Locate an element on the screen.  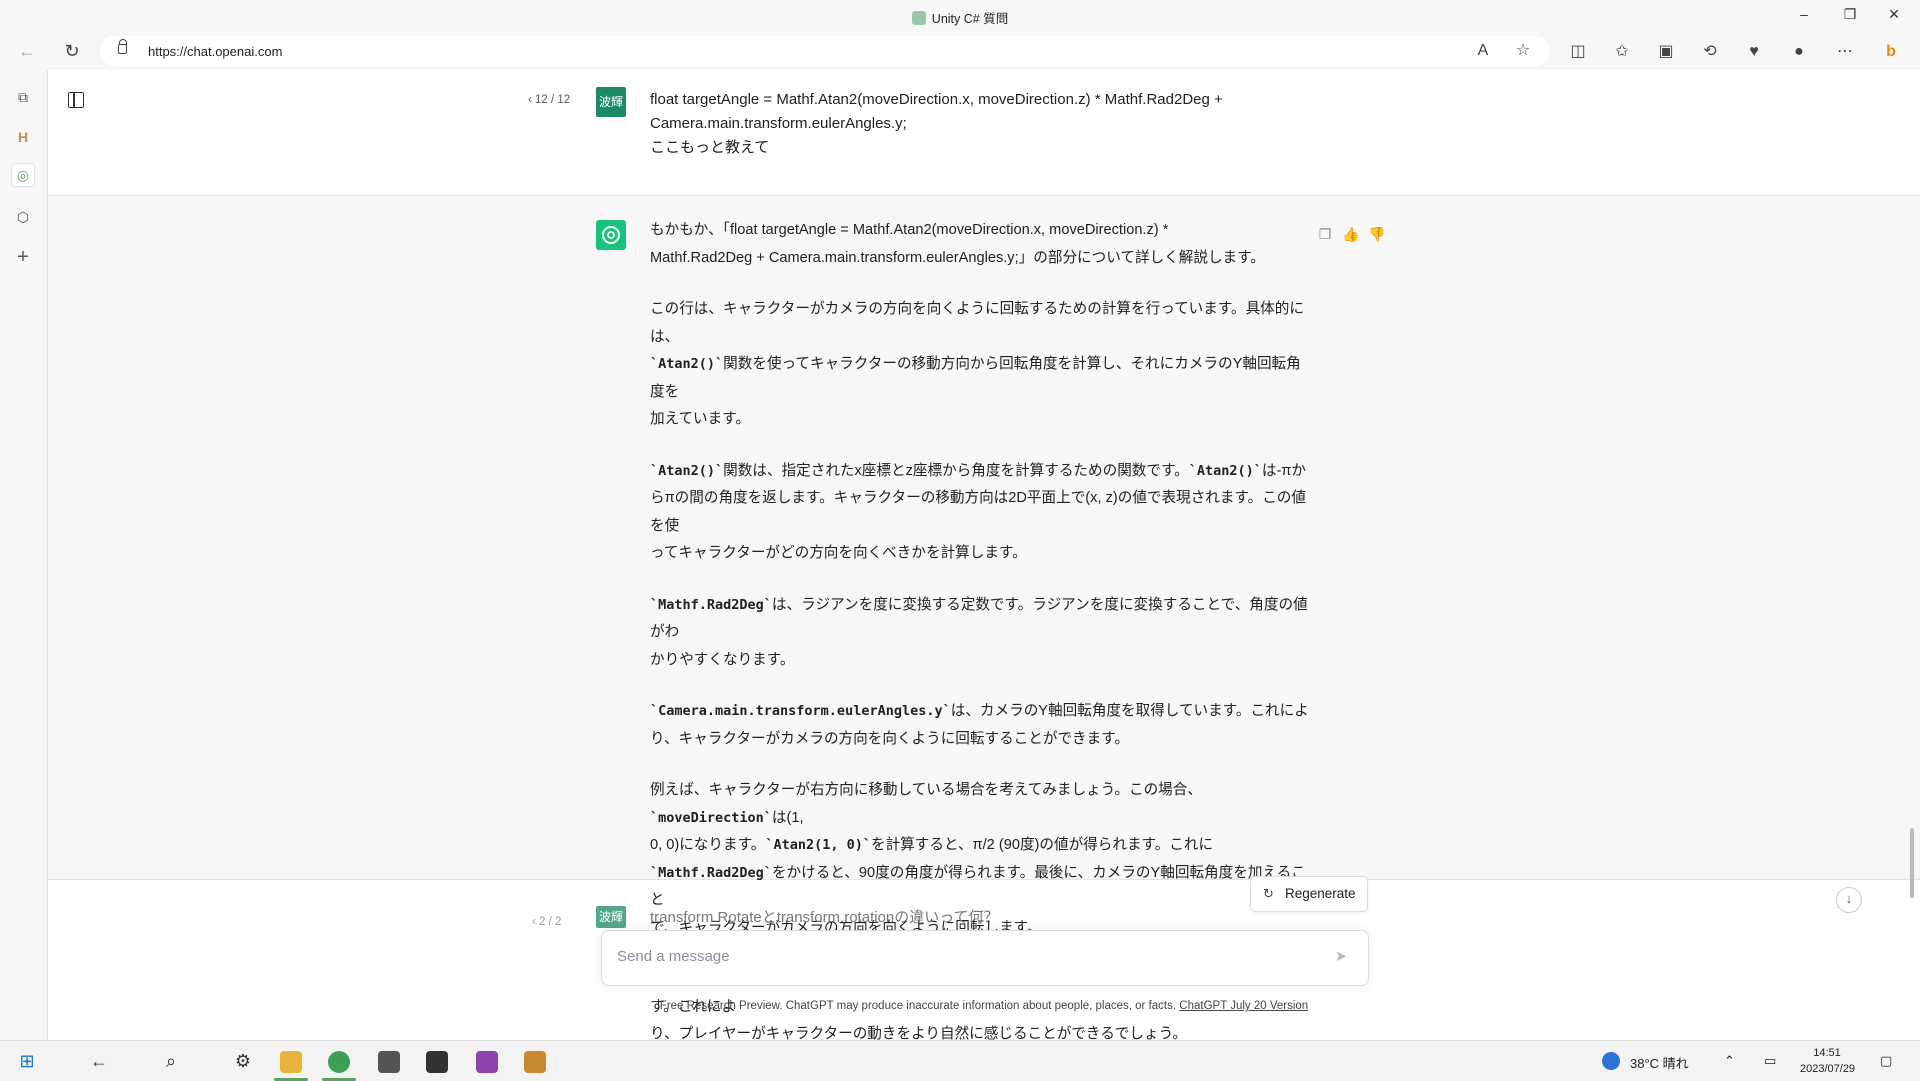
unity-editor-icon is located at coordinates (437, 1062).